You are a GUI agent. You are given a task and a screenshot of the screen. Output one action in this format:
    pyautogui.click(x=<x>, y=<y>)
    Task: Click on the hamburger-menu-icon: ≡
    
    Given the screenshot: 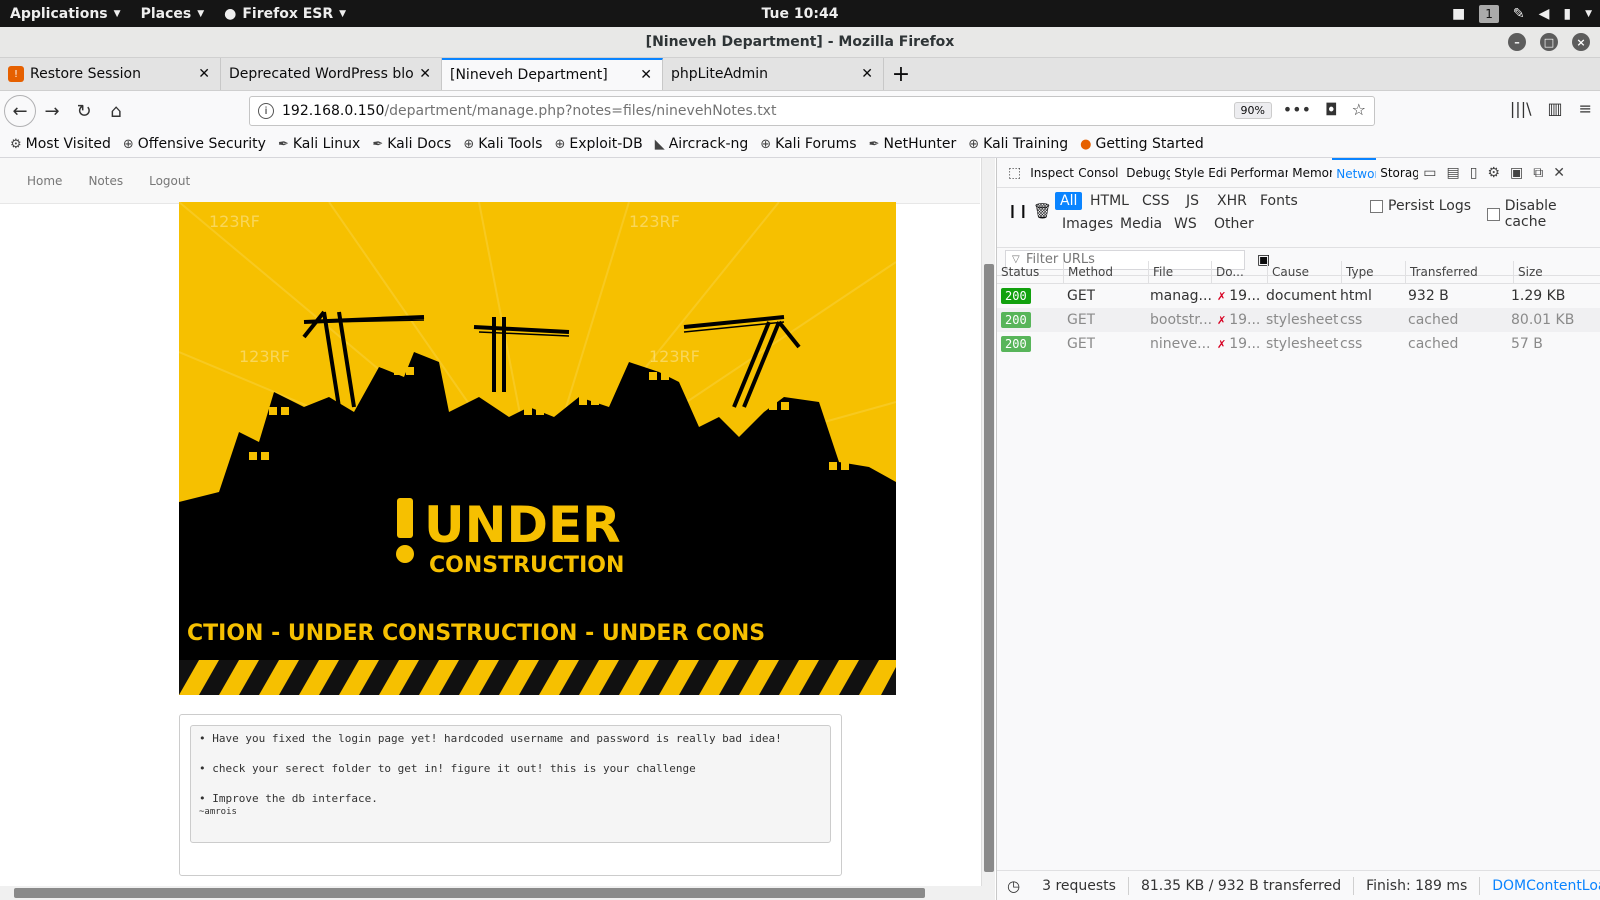 What is the action you would take?
    pyautogui.click(x=1585, y=108)
    